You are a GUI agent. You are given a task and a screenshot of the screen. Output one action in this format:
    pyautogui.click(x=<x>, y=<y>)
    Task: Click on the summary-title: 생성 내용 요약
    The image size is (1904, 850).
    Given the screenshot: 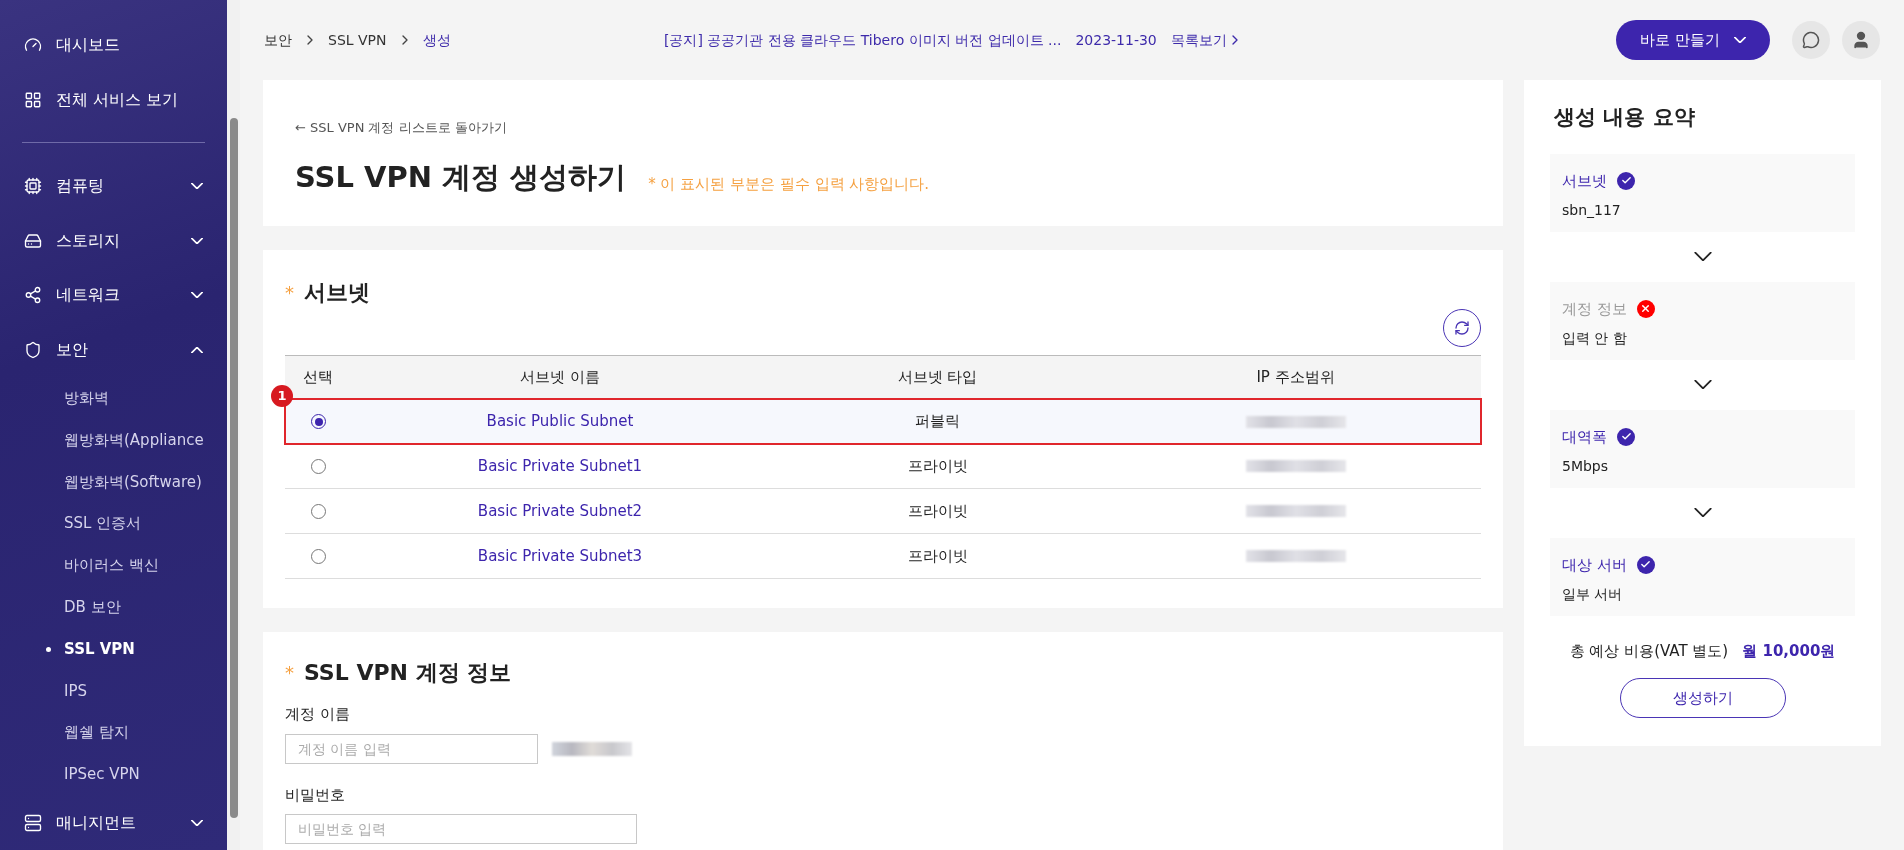 What is the action you would take?
    pyautogui.click(x=1624, y=117)
    